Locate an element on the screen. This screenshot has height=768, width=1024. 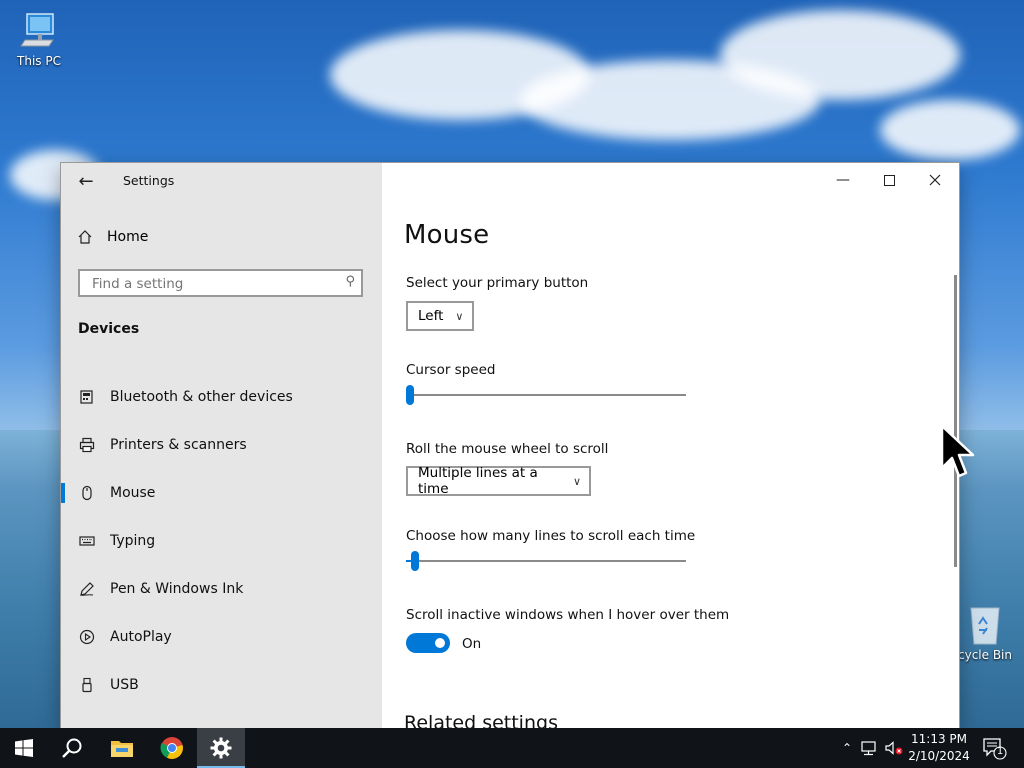
find-setting-search: ⚲ is located at coordinates (220, 283).